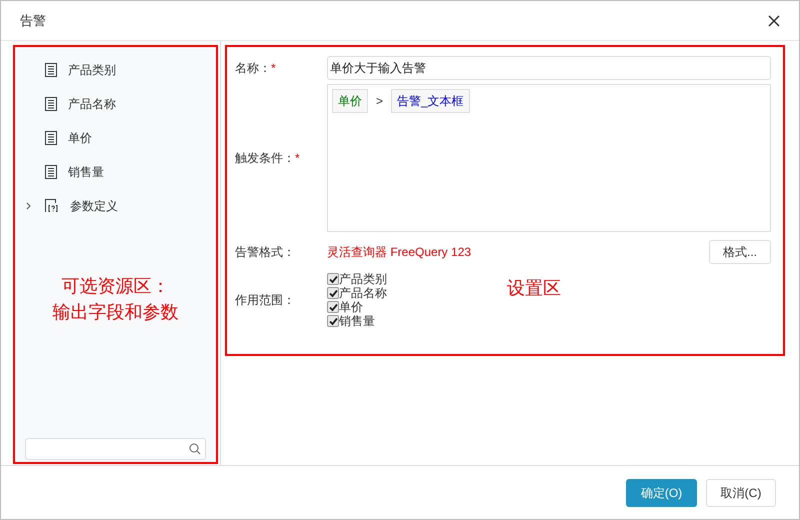 The height and width of the screenshot is (520, 800). I want to click on tree-item: 产品类别, so click(115, 70).